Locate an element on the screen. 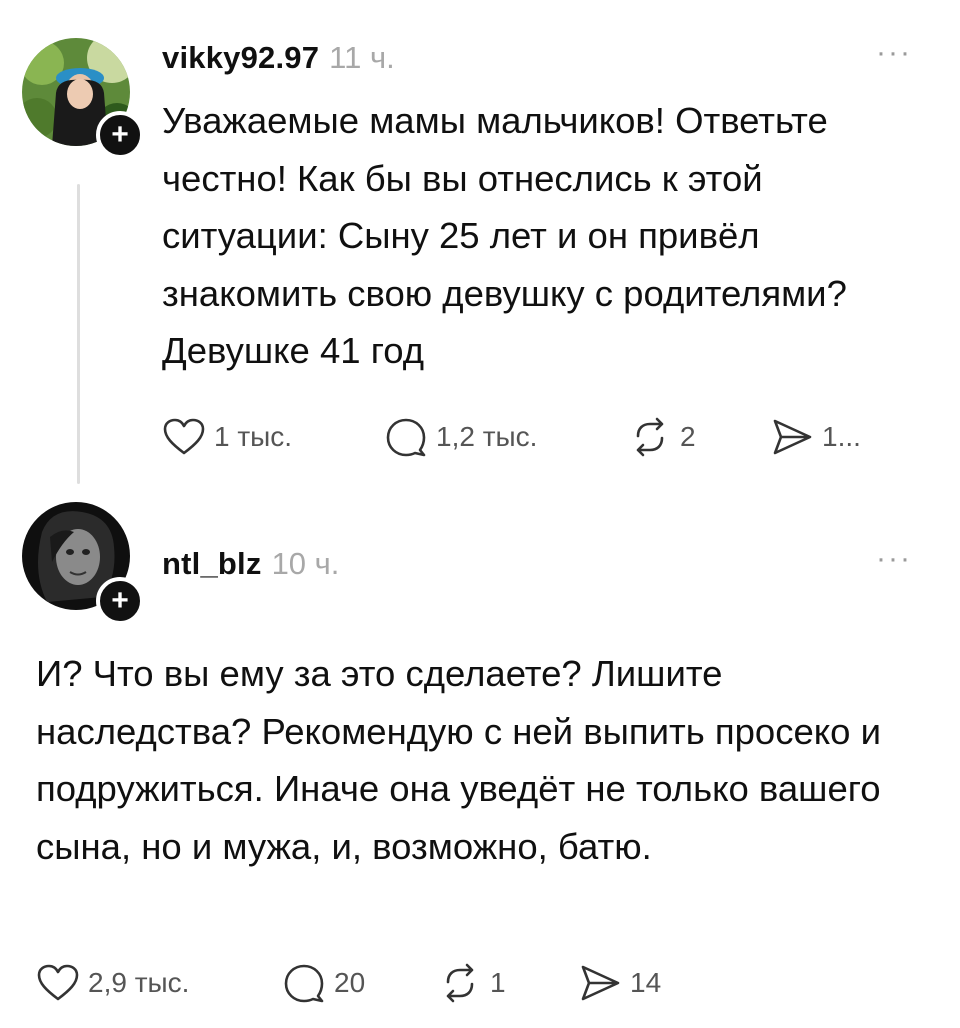 This screenshot has width=960, height=1028. share-button: 14 is located at coordinates (619, 983).